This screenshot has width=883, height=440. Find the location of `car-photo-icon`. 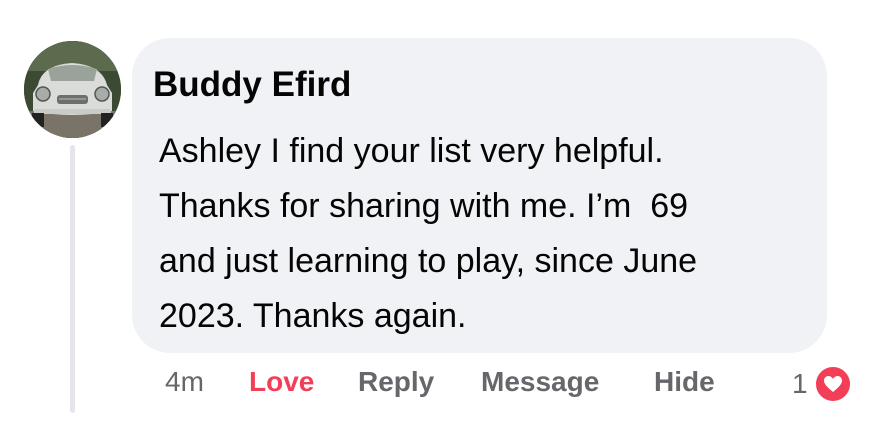

car-photo-icon is located at coordinates (72, 89).